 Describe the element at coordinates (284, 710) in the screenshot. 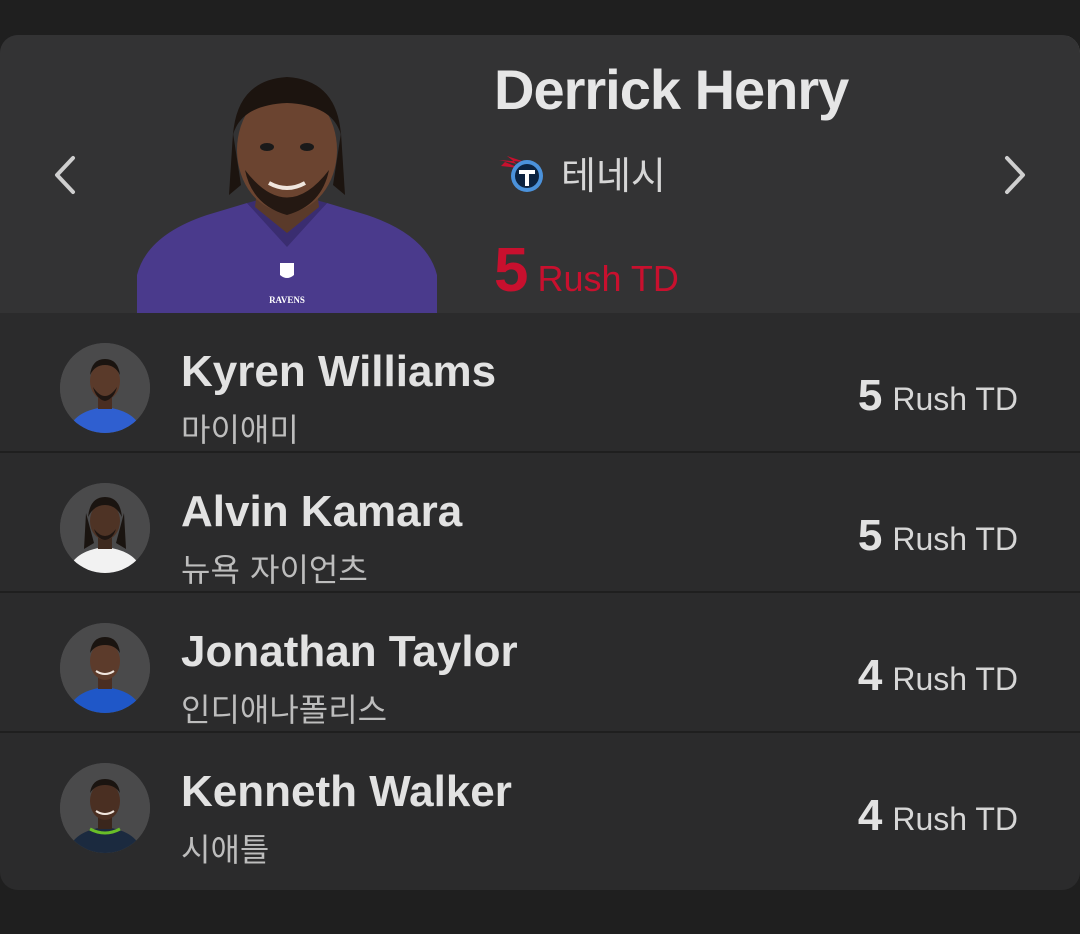

I see `player-team: 인디애나폴리스` at that location.